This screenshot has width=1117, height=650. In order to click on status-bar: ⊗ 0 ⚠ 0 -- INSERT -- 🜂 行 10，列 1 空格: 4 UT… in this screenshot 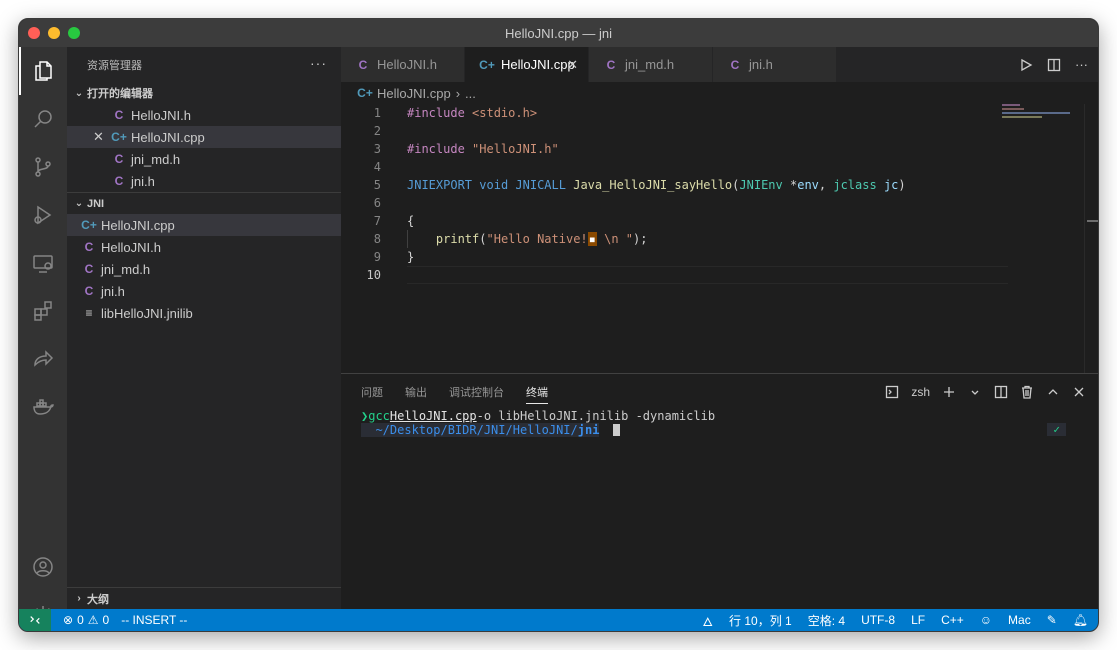, I will do `click(558, 620)`.